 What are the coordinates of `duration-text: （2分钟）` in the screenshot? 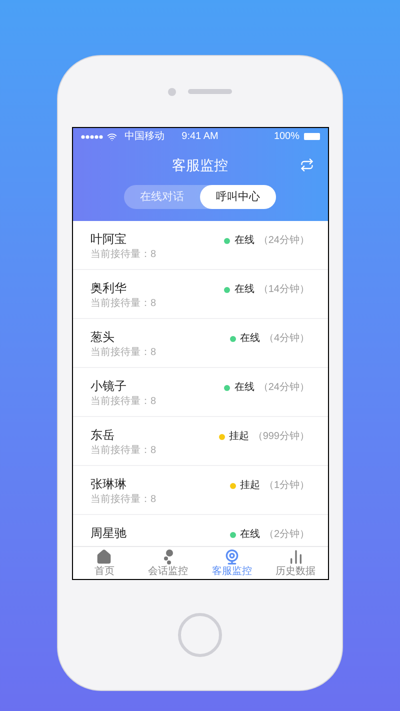 It's located at (287, 535).